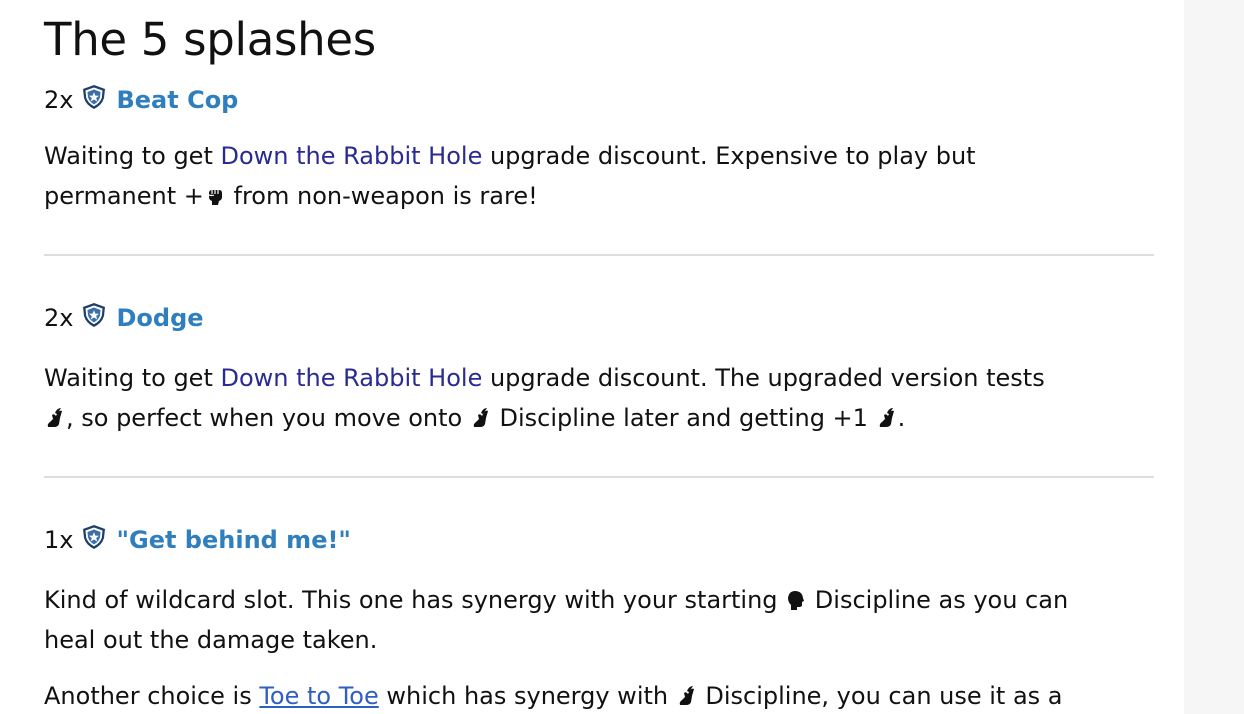  Describe the element at coordinates (796, 600) in the screenshot. I see `head-icon` at that location.